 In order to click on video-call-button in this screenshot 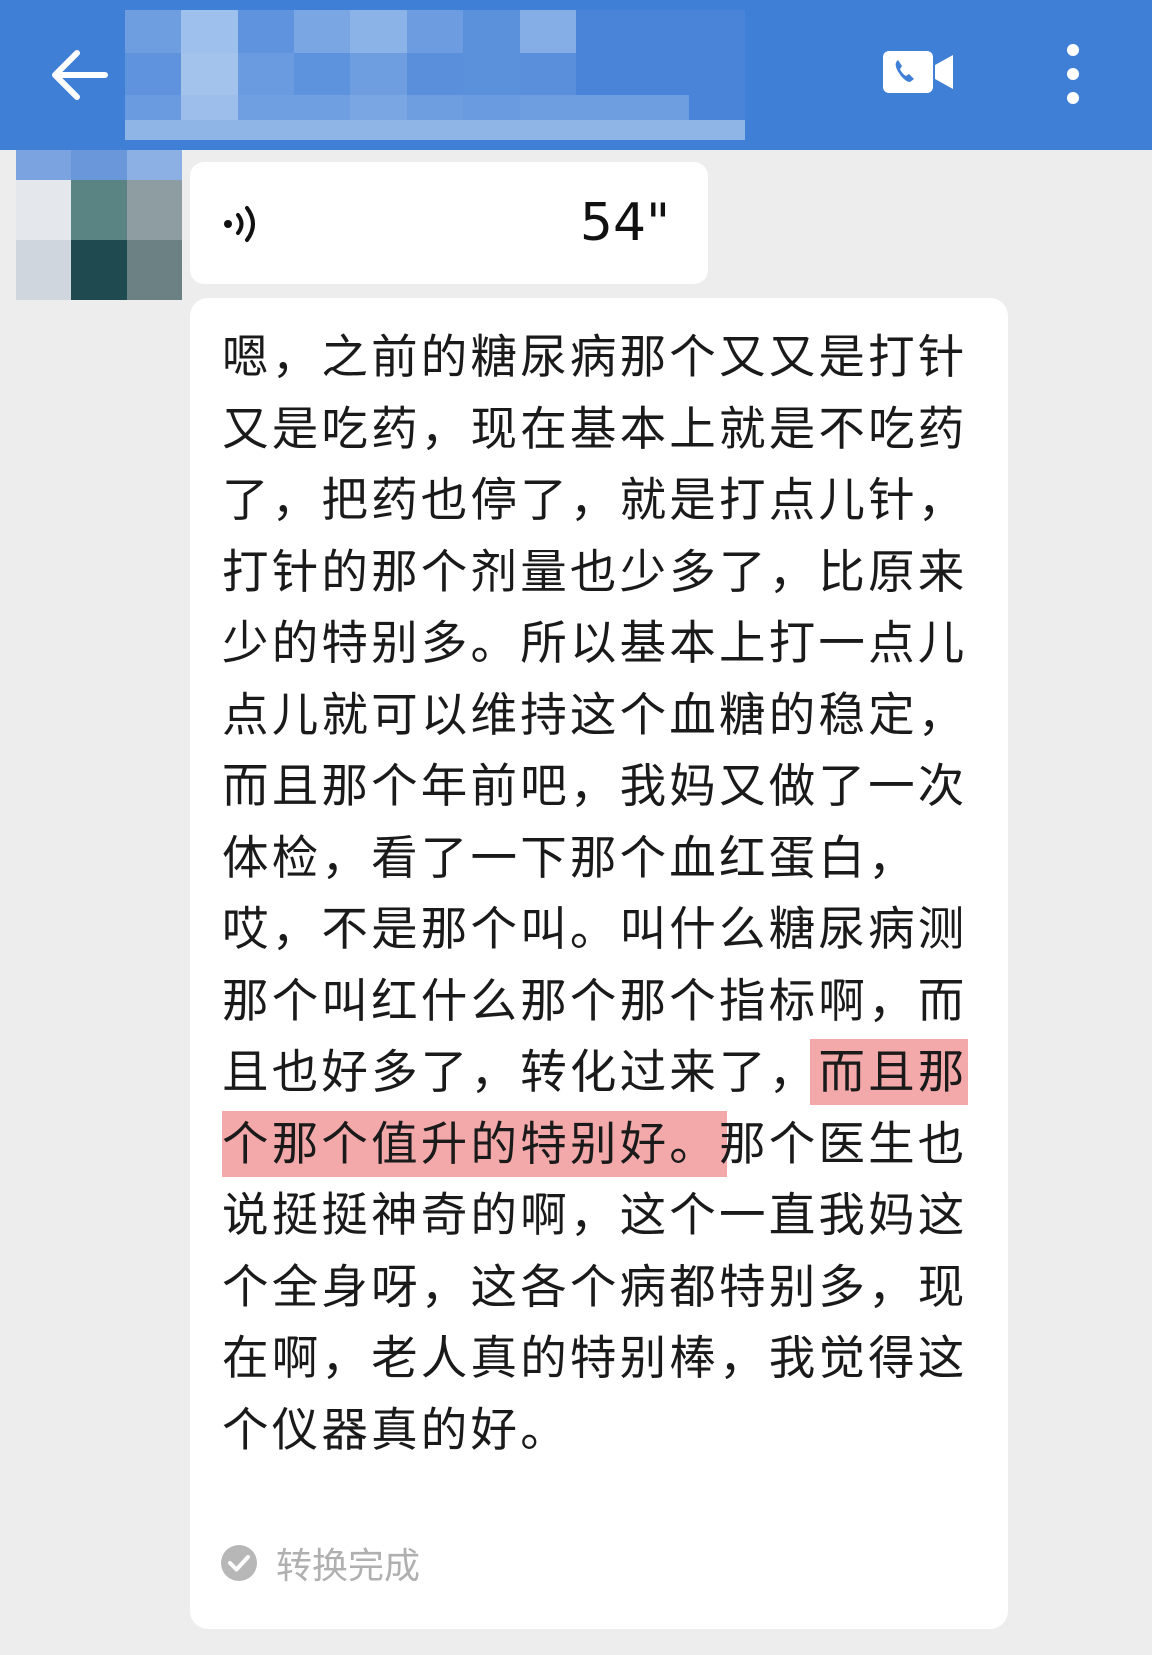, I will do `click(918, 72)`.